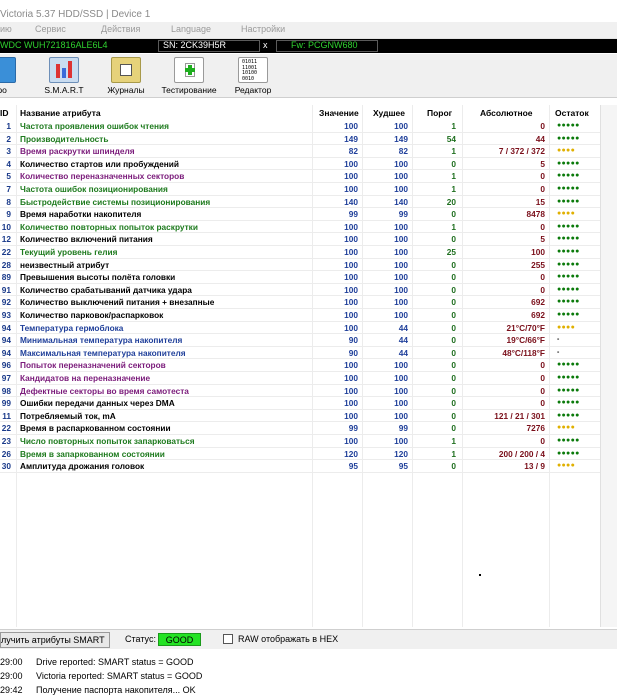  Describe the element at coordinates (300, 214) in the screenshot. I see `table-row: 9 Время наработки накопителя 99 99 0 8478 ●●●●` at that location.